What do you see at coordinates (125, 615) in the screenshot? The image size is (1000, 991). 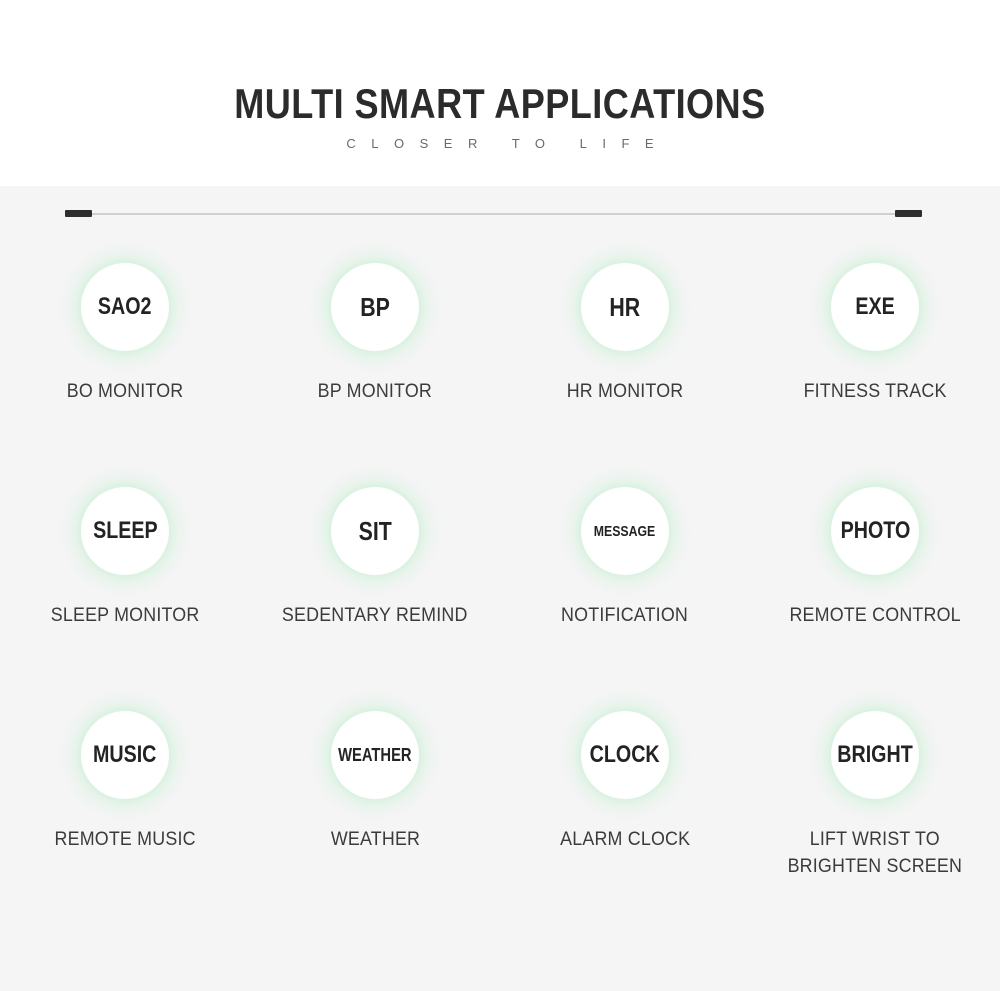 I see `feature-label: SLEEP MONITOR` at bounding box center [125, 615].